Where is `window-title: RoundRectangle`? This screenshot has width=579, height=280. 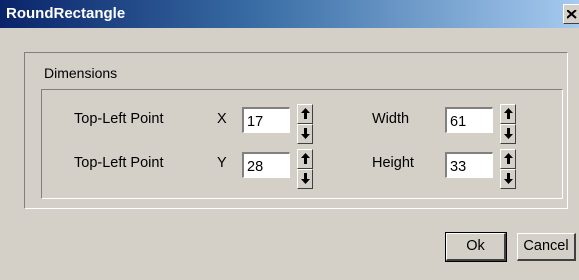 window-title: RoundRectangle is located at coordinates (66, 13).